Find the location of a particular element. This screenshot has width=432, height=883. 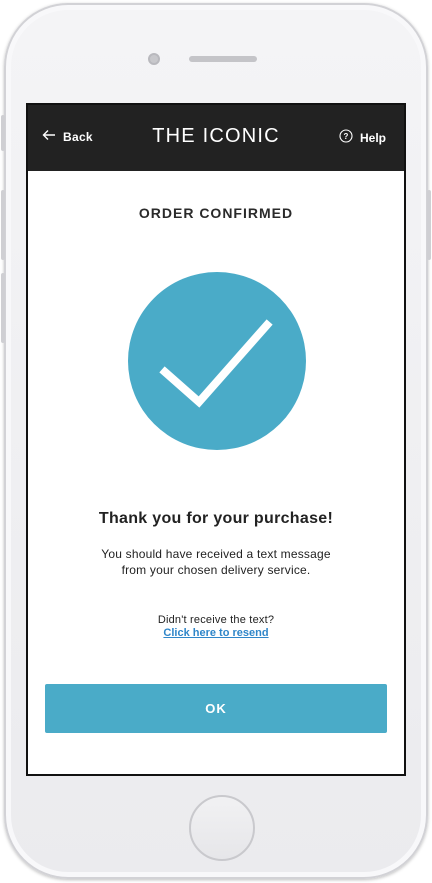

home-button is located at coordinates (222, 828).